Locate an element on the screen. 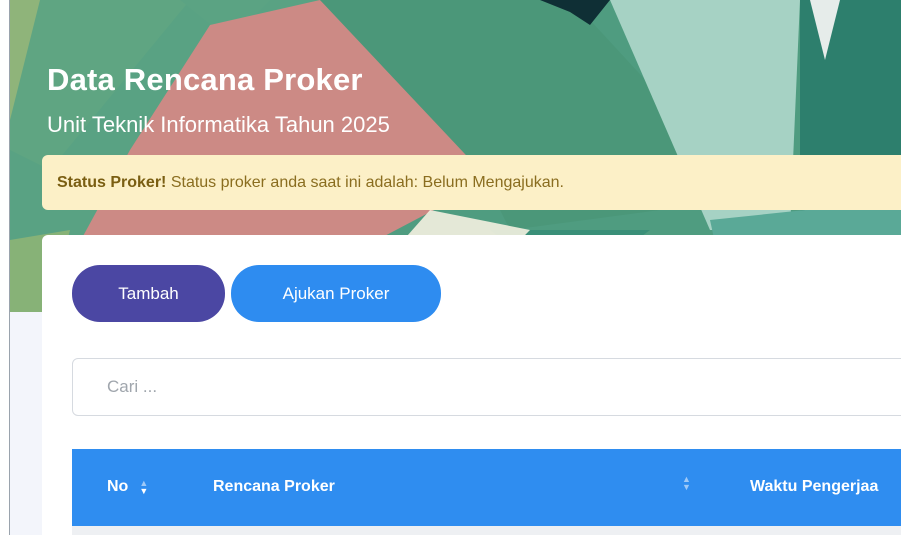  column-header-waktu-pengerjaan: Waktu Pengerjaa is located at coordinates (814, 487).